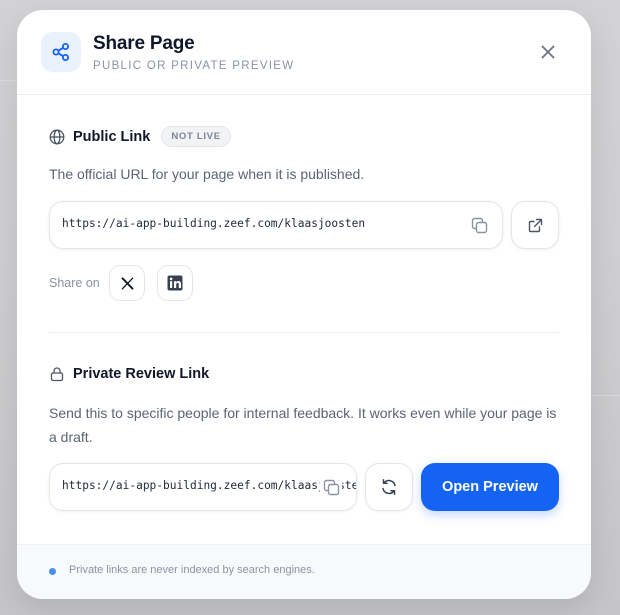  I want to click on close-icon, so click(548, 52).